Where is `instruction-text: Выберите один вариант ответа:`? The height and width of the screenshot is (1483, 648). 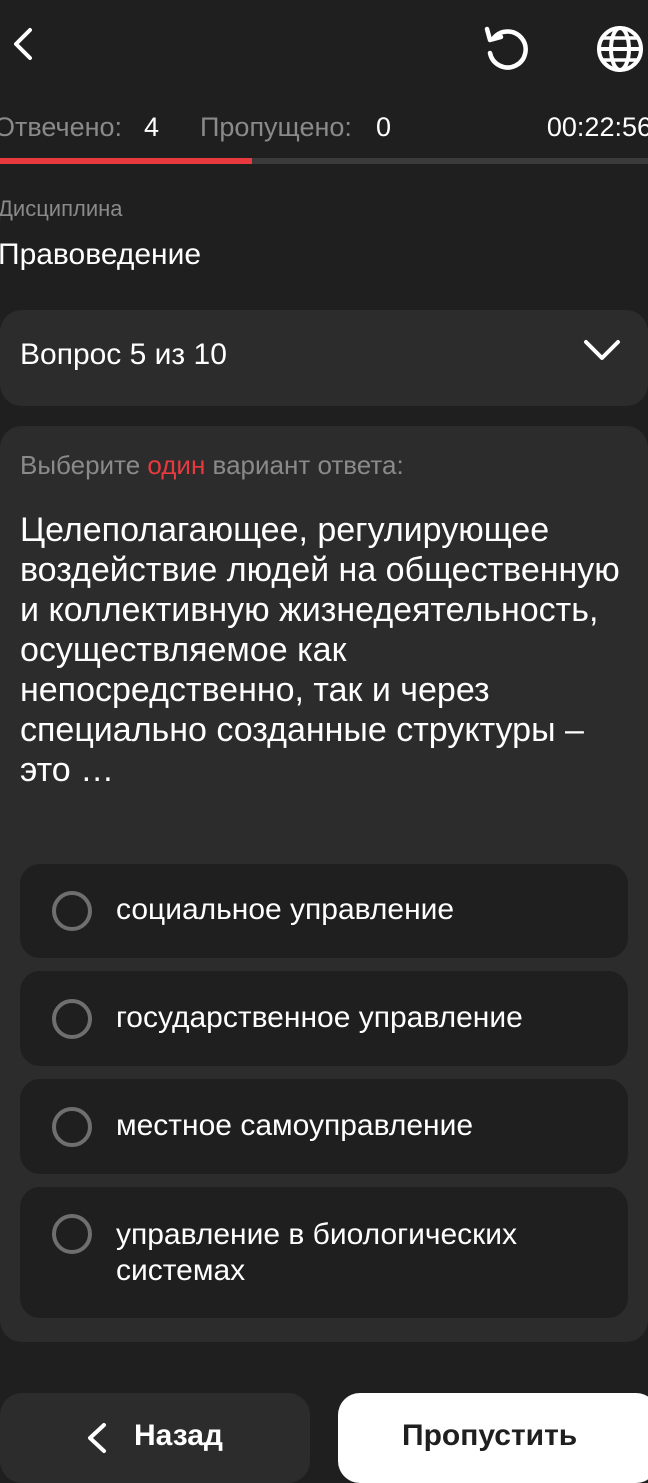 instruction-text: Выберите один вариант ответа: is located at coordinates (212, 465).